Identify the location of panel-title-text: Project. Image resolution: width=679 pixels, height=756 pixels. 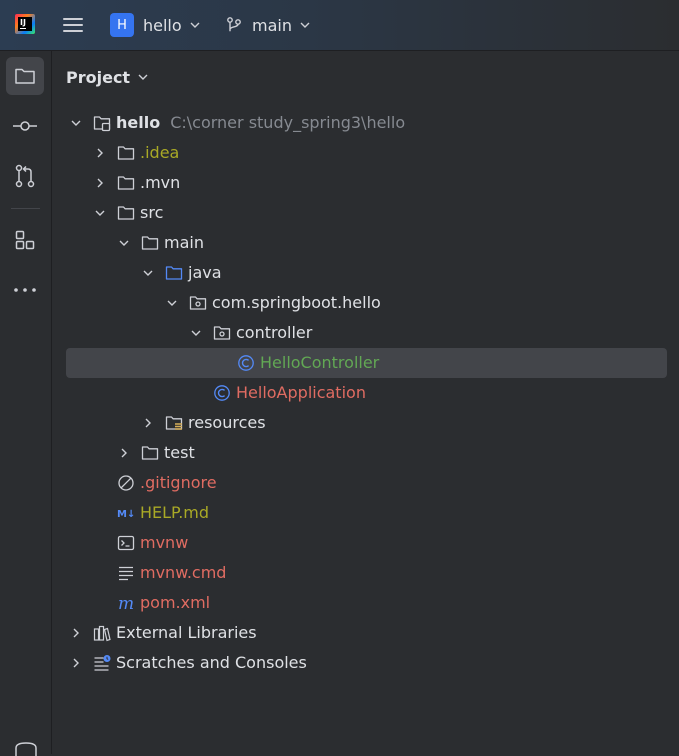
(98, 77).